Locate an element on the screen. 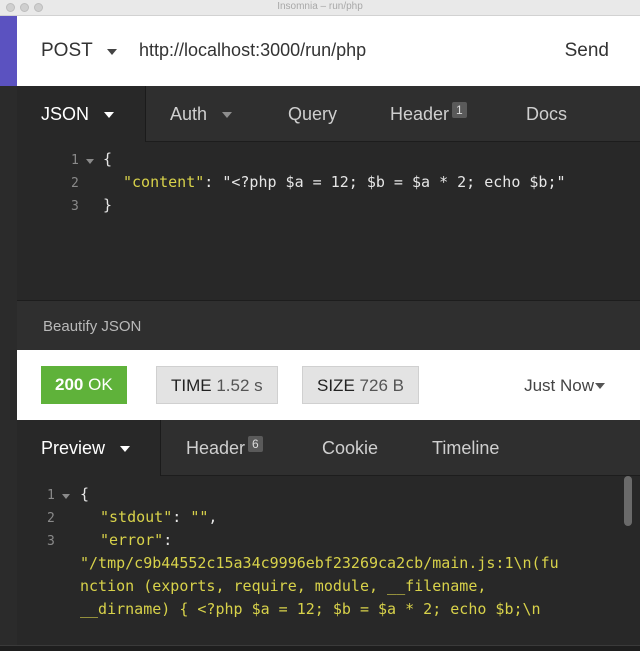 The image size is (640, 651). tab-timeline: Timeline is located at coordinates (465, 448).